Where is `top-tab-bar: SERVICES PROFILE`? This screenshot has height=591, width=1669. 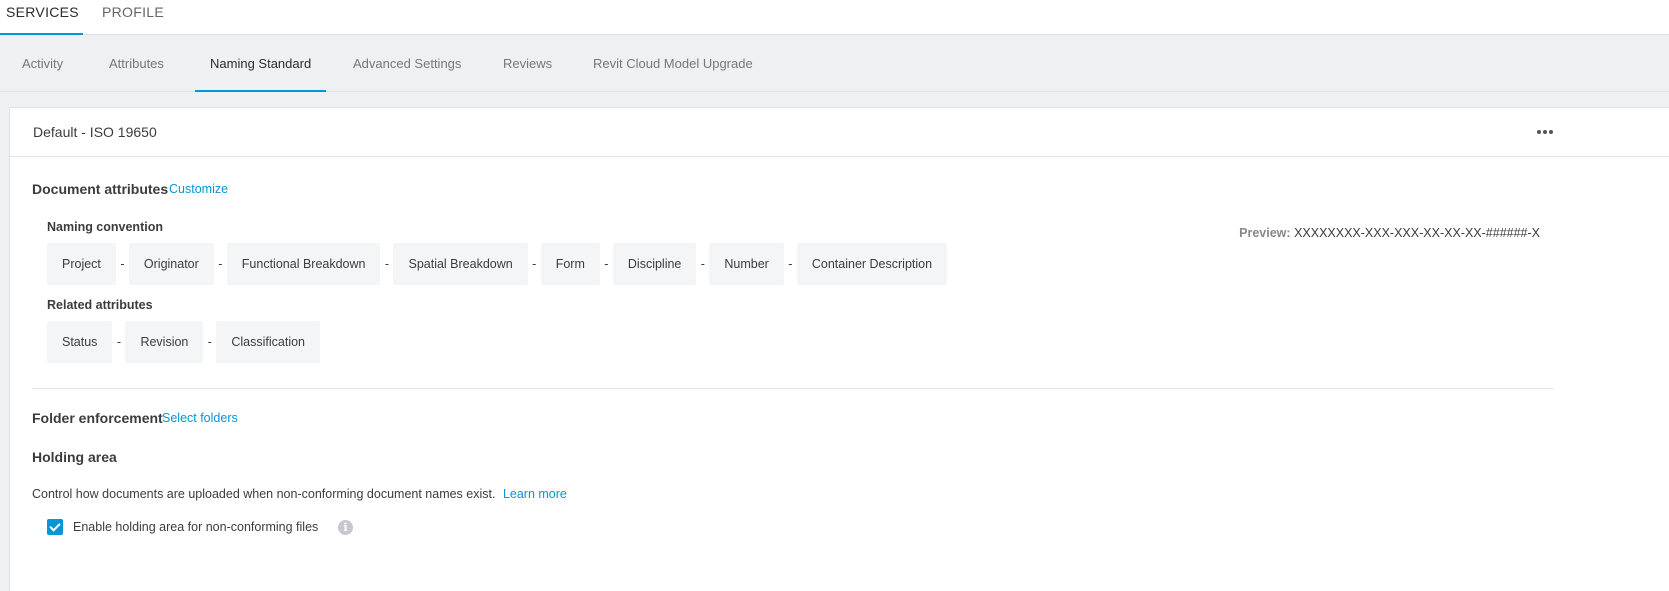
top-tab-bar: SERVICES PROFILE is located at coordinates (834, 17).